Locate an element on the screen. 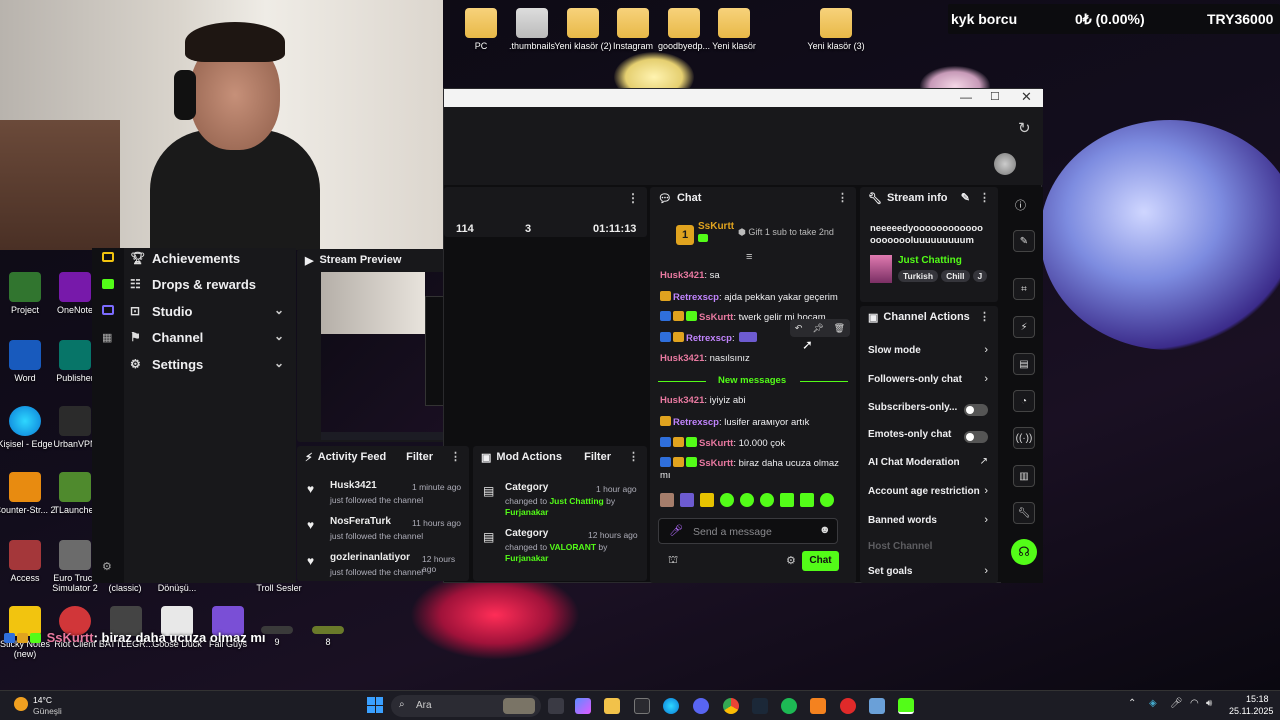 The height and width of the screenshot is (720, 1280). broadcast-icon: ((·)) is located at coordinates (1024, 438).